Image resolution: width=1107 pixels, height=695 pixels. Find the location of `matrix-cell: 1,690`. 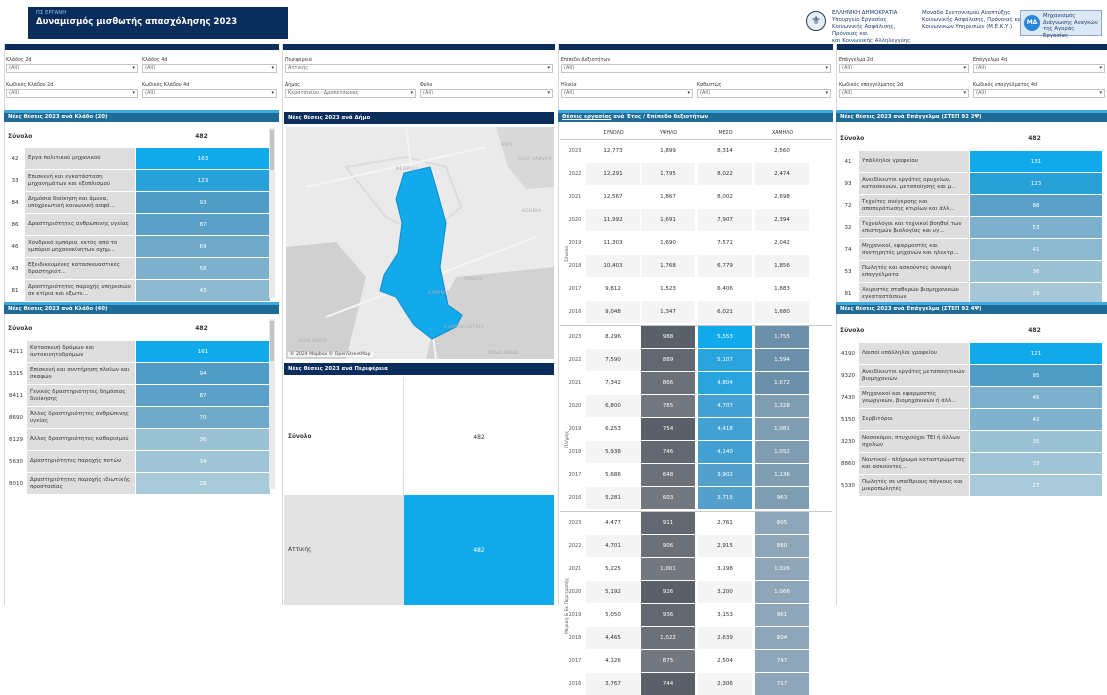

matrix-cell: 1,690 is located at coordinates (668, 243).